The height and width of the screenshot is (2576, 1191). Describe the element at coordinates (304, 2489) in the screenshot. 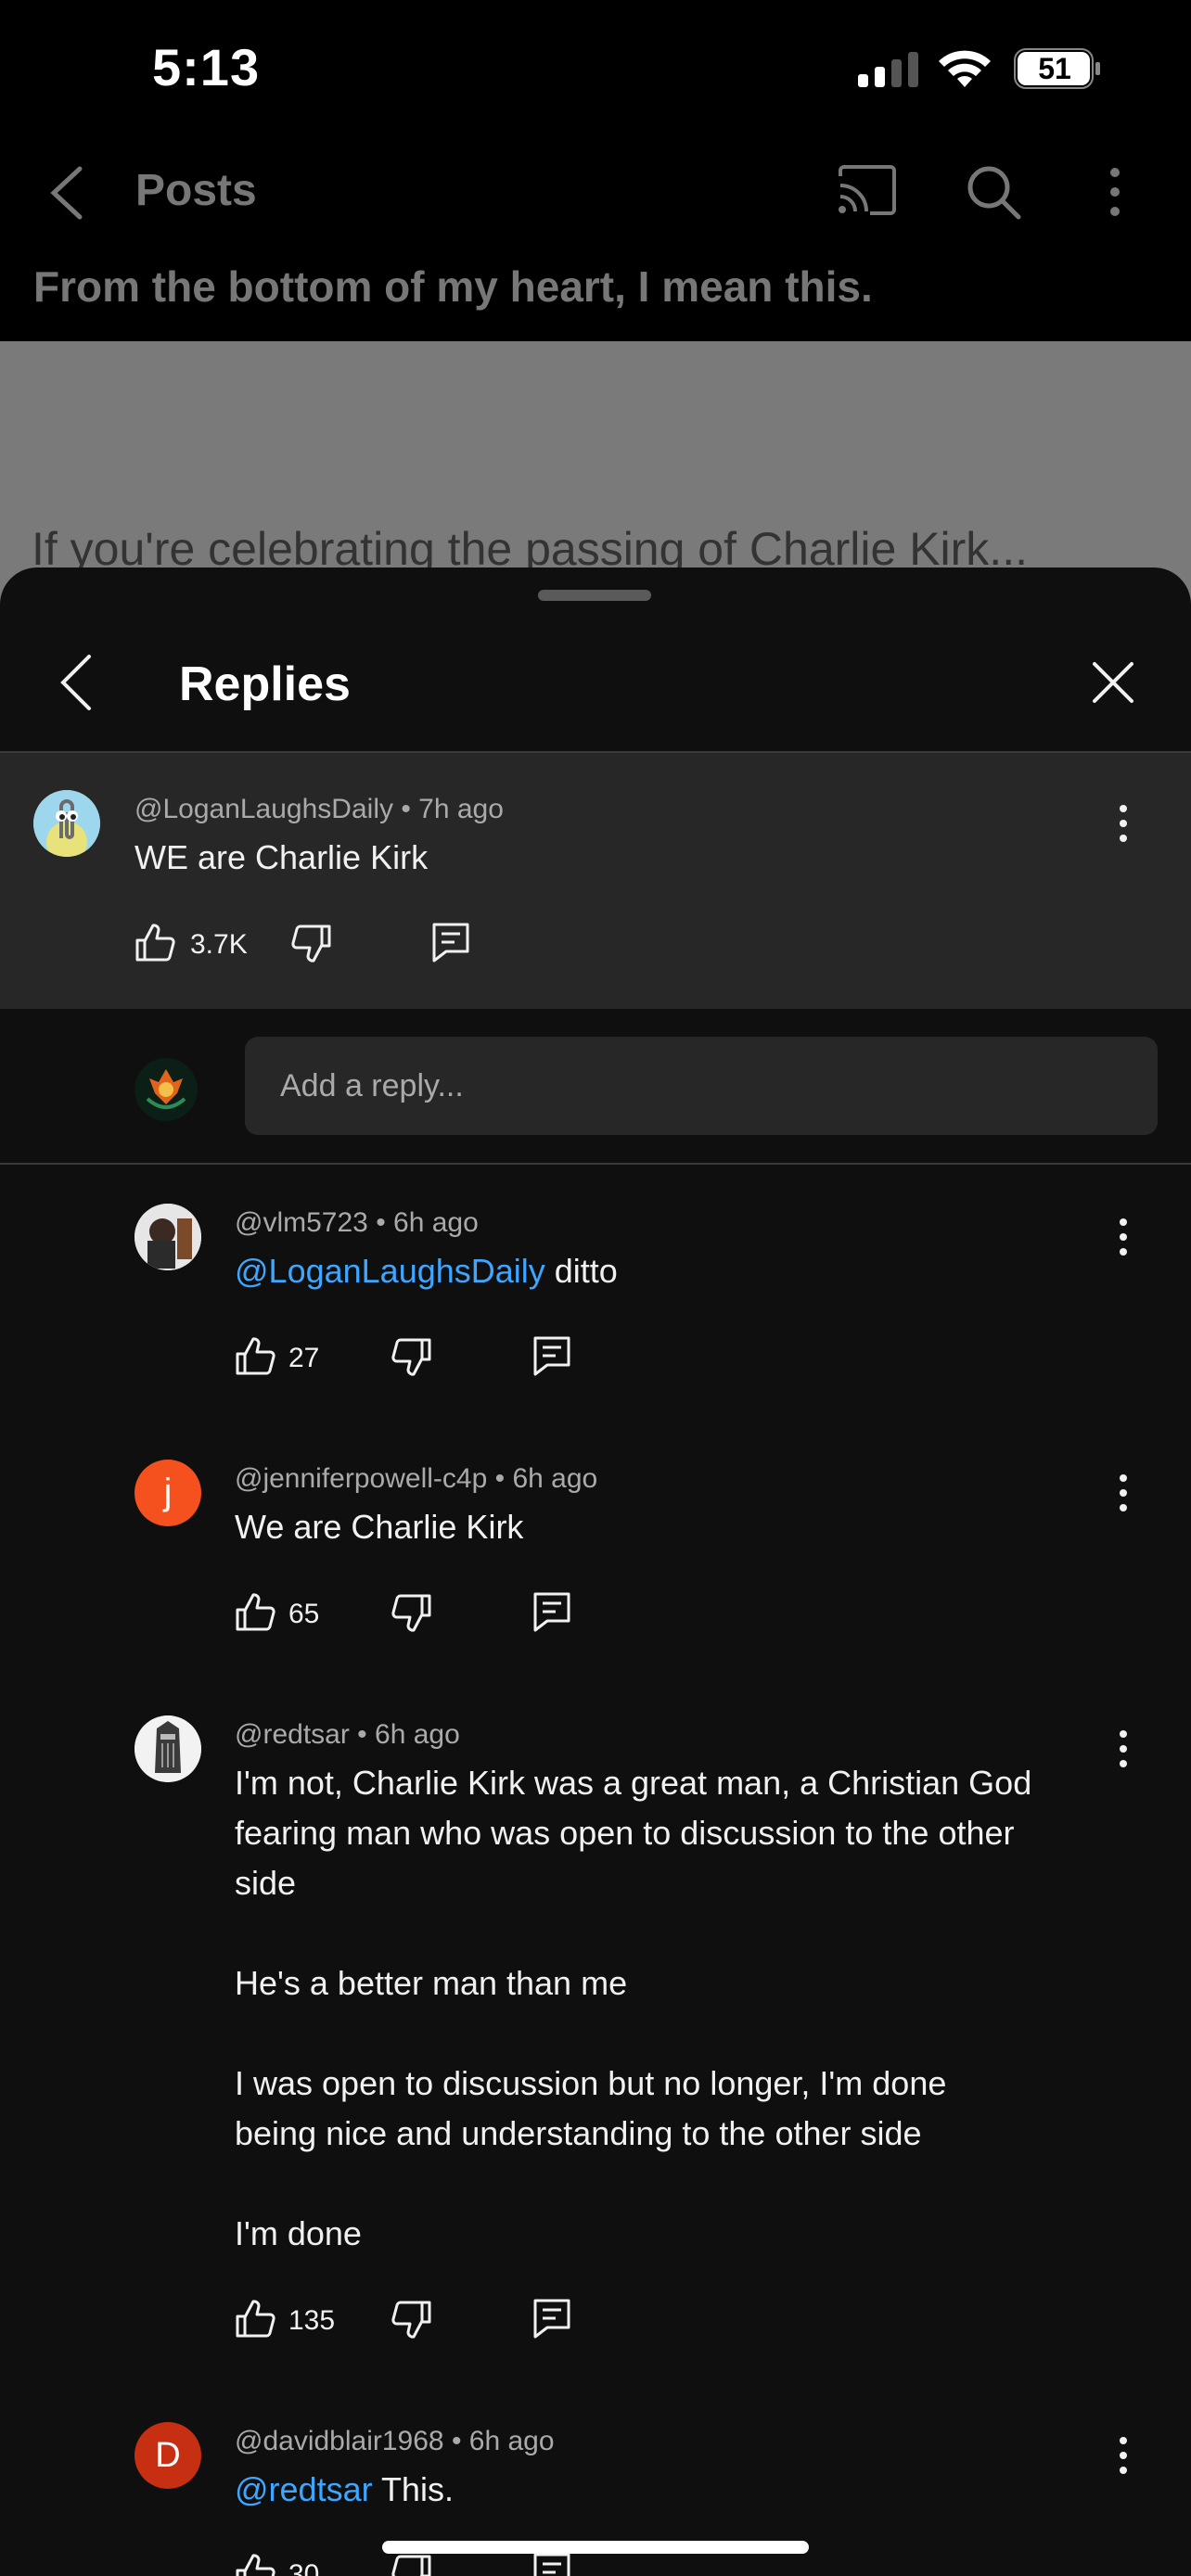

I see `mention-link: @redtsar` at that location.